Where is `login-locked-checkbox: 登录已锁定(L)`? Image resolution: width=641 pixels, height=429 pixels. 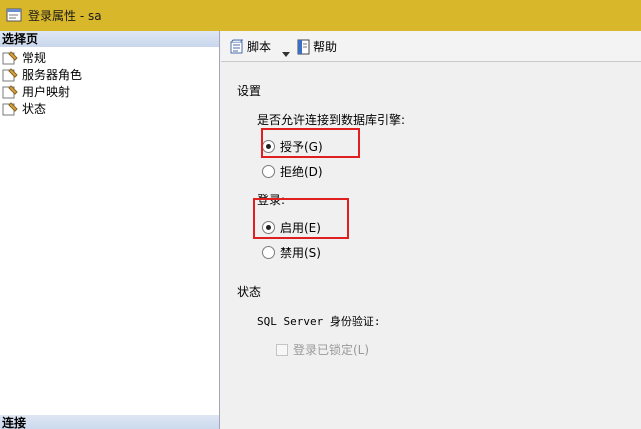 login-locked-checkbox: 登录已锁定(L) is located at coordinates (322, 349).